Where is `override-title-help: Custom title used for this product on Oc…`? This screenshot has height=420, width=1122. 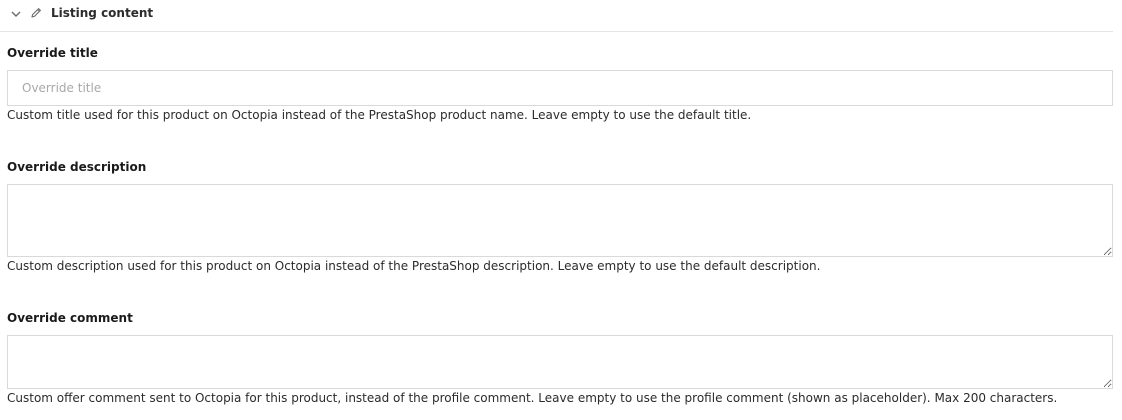
override-title-help: Custom title used for this product on Oc… is located at coordinates (379, 115).